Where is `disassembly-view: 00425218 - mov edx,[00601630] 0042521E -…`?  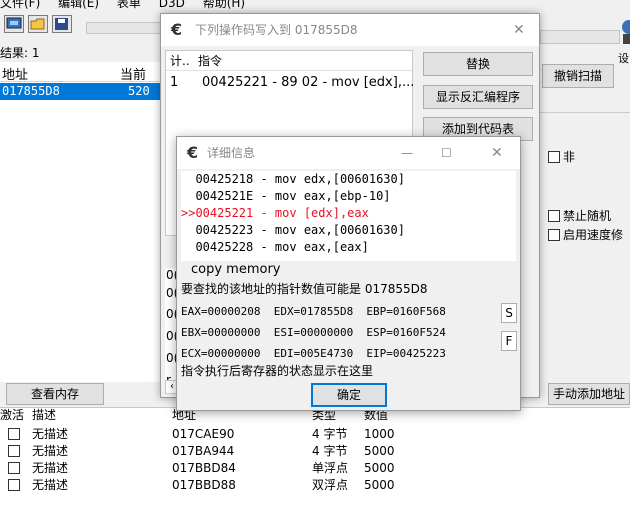
disassembly-view: 00425218 - mov edx,[00601630] 0042521E -… is located at coordinates (348, 216).